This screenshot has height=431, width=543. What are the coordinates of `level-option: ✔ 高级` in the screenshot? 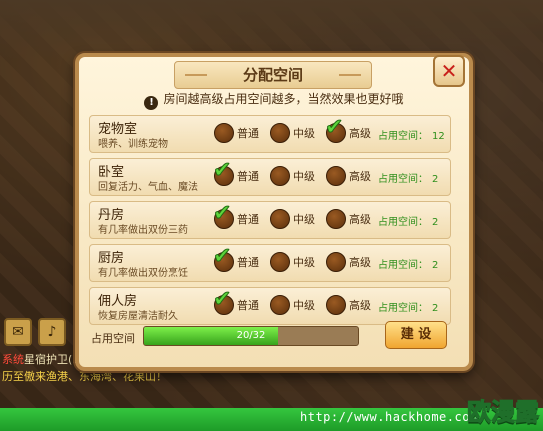 It's located at (347, 129).